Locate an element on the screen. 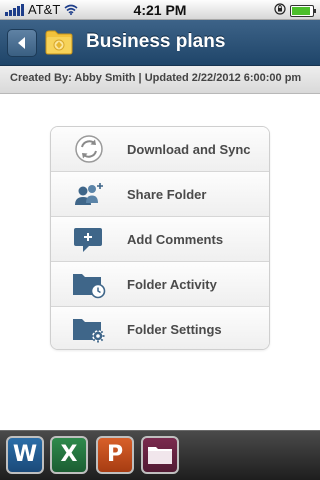 Image resolution: width=320 pixels, height=480 pixels. menu-item-label: Add Comments is located at coordinates (175, 239).